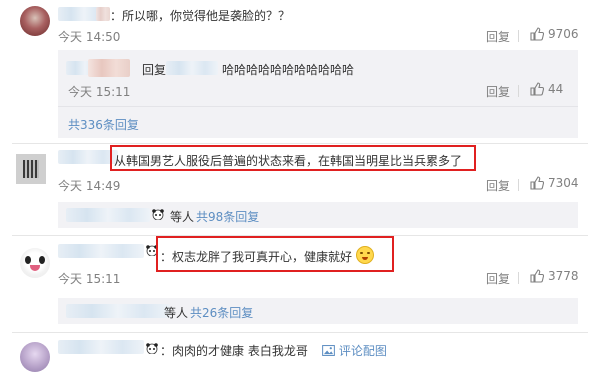 This screenshot has height=372, width=596. I want to click on more-replies-link: 共98条回复, so click(227, 216).